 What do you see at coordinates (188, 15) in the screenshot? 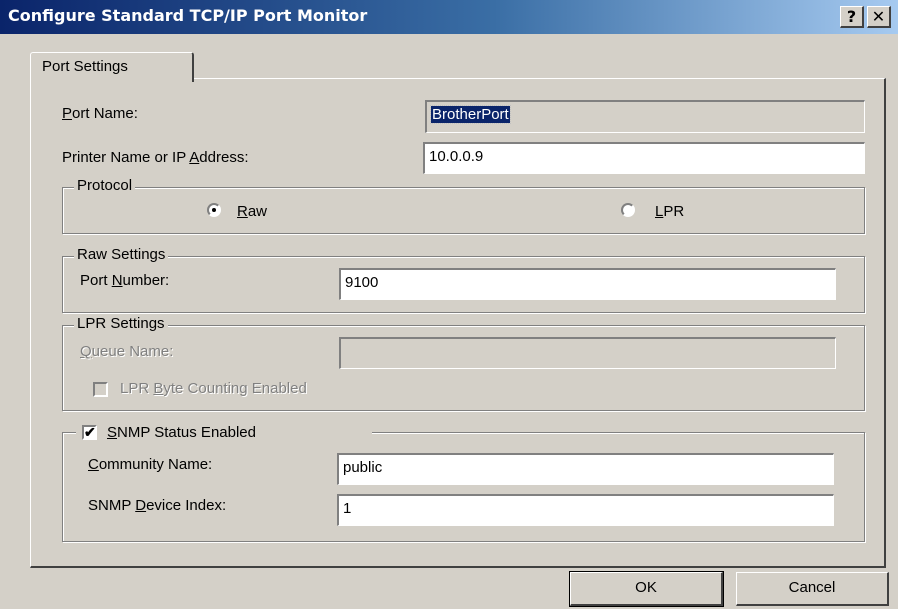
I see `window-title: Configure Standard TCP/IP Port Monitor` at bounding box center [188, 15].